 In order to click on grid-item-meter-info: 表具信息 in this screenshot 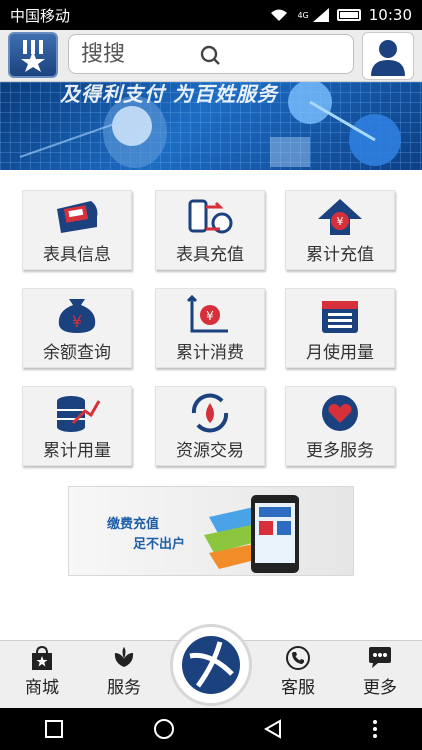, I will do `click(77, 230)`.